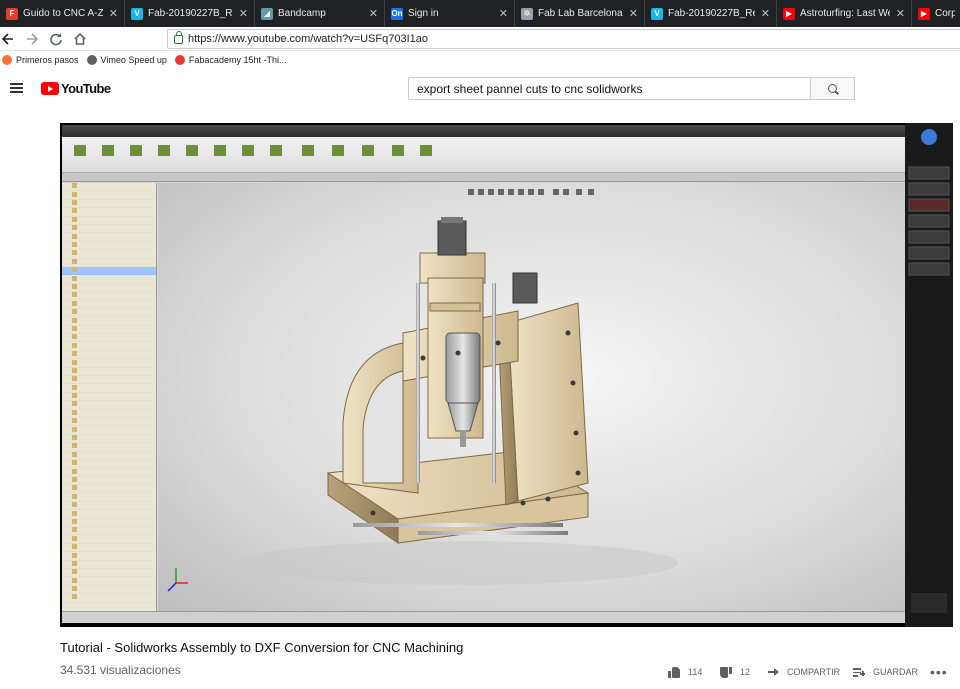  I want to click on youtube-icon: ▶, so click(924, 13).